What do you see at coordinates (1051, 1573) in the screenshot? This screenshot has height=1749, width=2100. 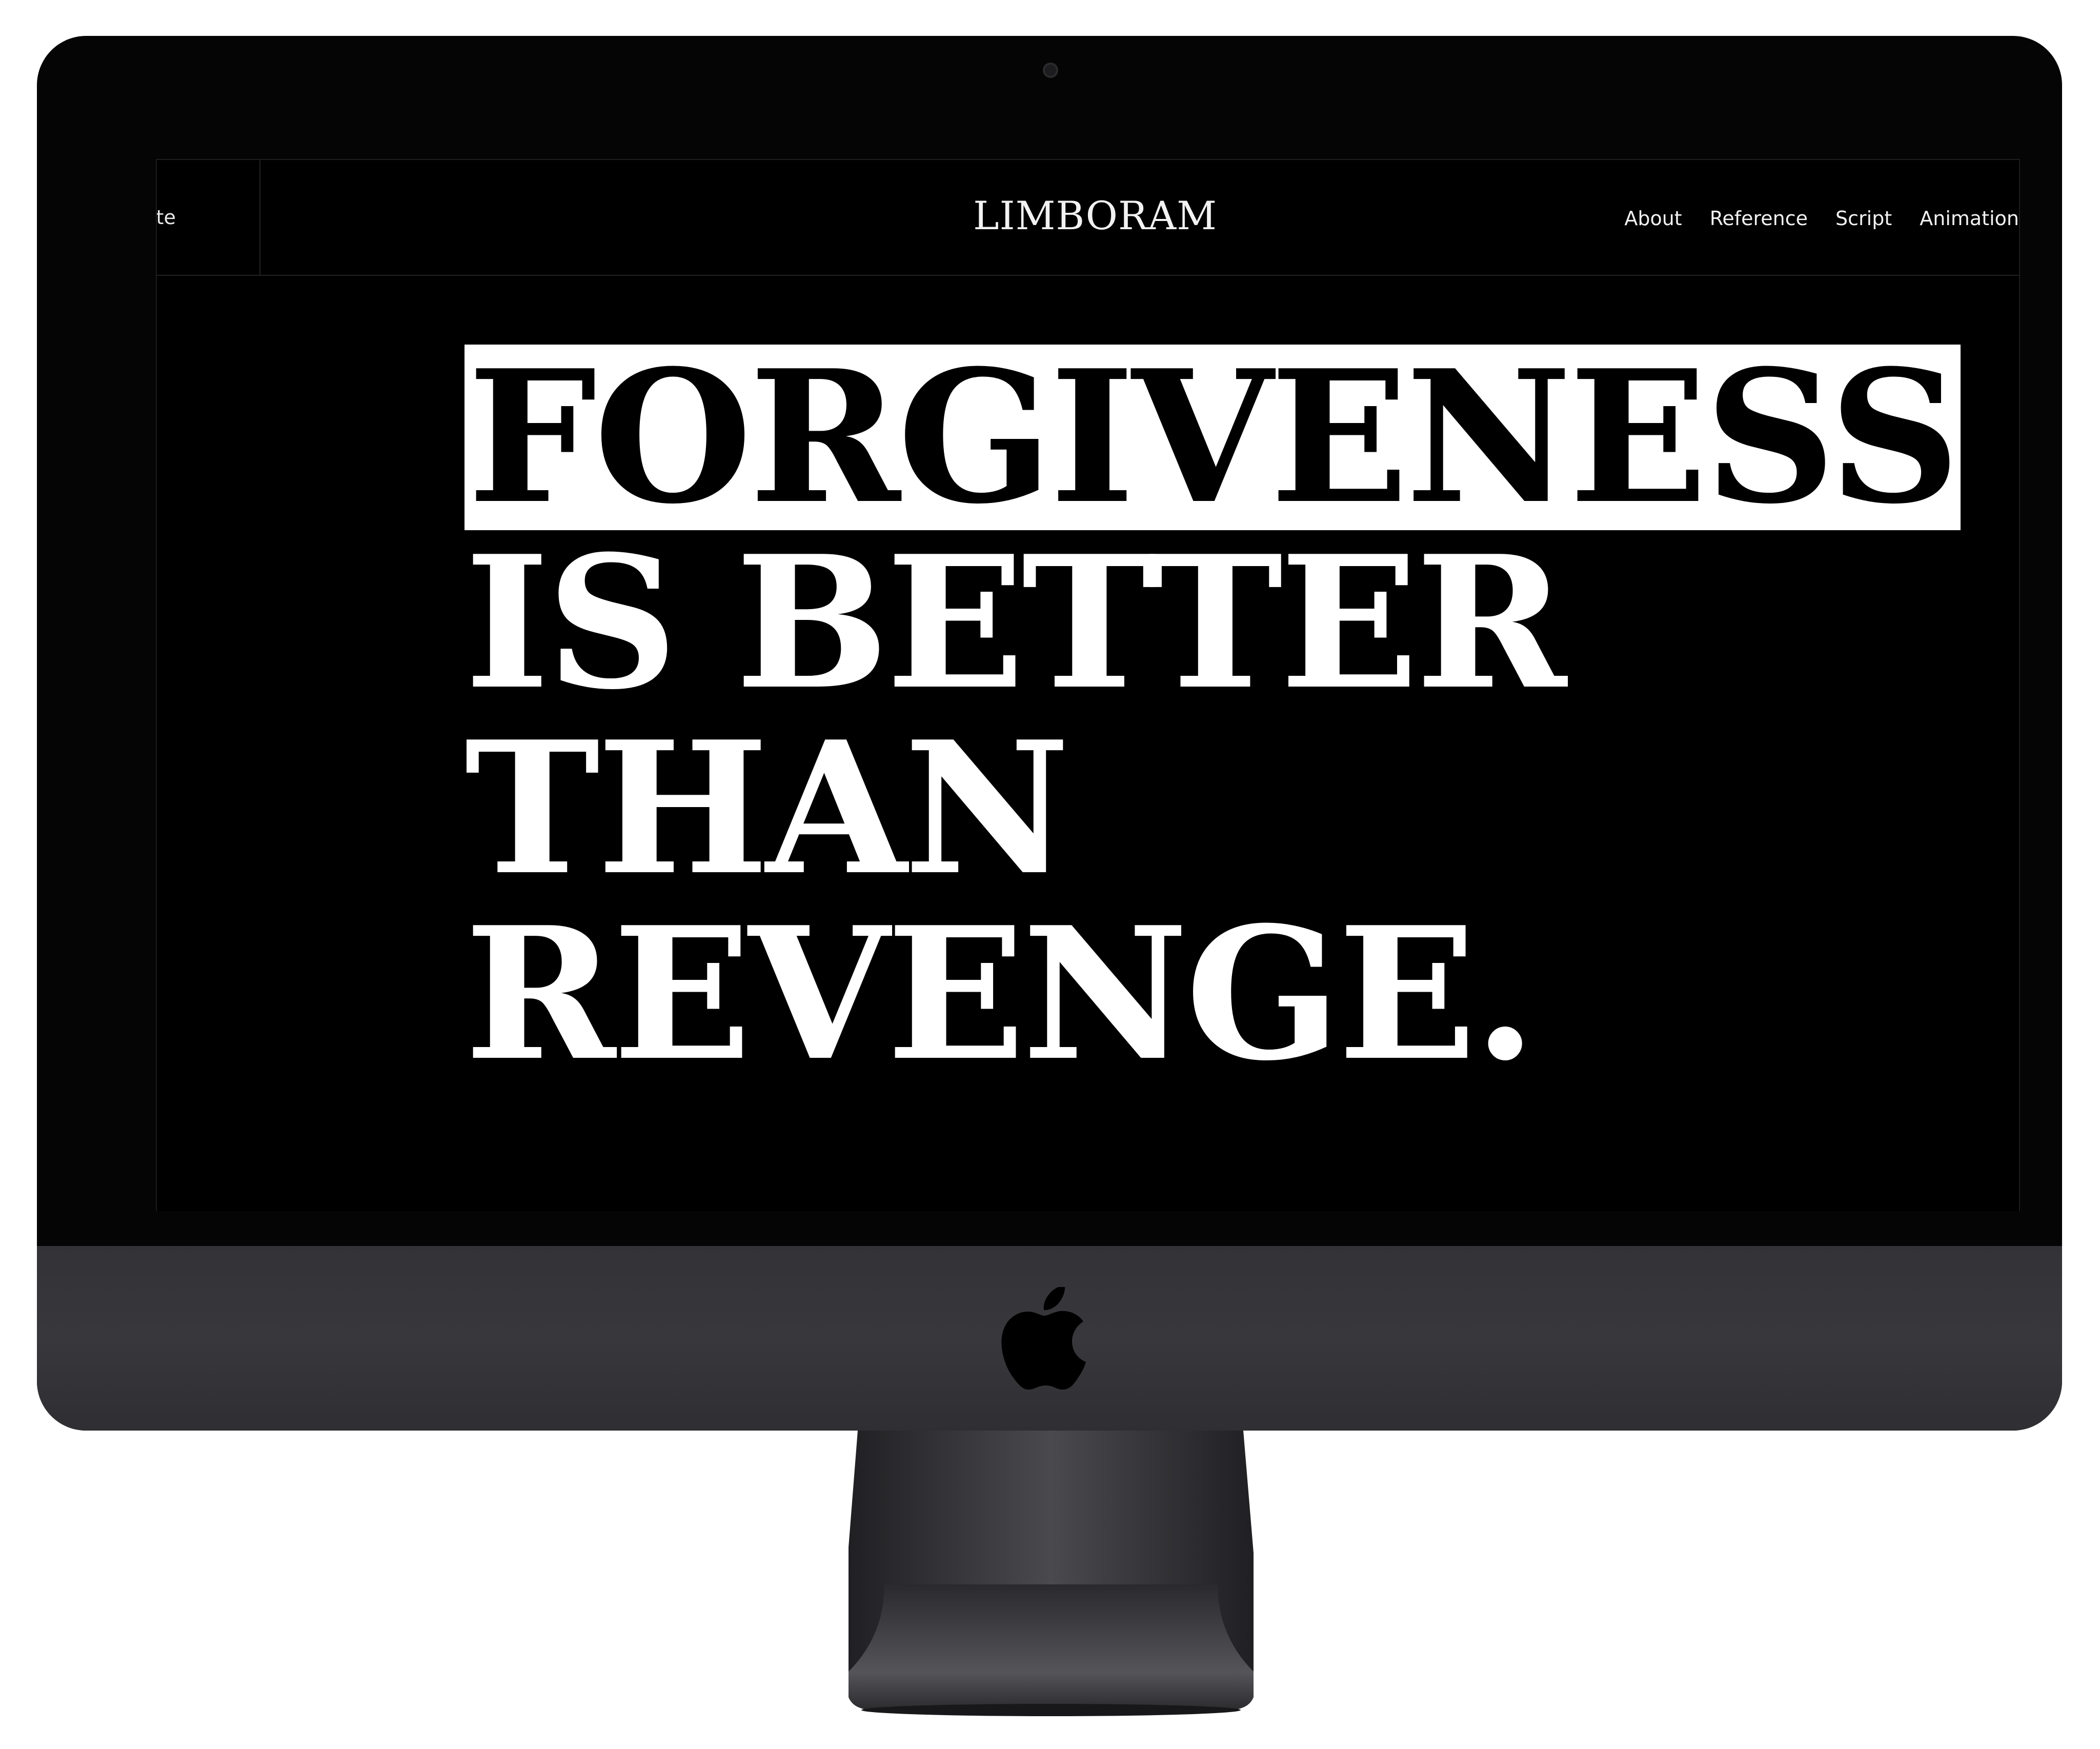 I see `imac-stand` at bounding box center [1051, 1573].